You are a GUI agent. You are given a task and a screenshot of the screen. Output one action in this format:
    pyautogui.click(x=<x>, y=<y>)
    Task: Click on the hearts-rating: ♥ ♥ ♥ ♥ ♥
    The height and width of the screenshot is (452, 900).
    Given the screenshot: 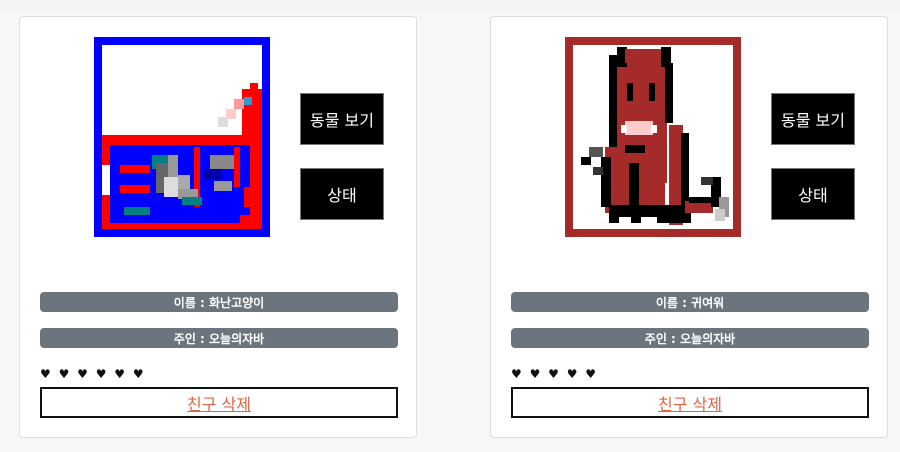 What is the action you would take?
    pyautogui.click(x=555, y=374)
    